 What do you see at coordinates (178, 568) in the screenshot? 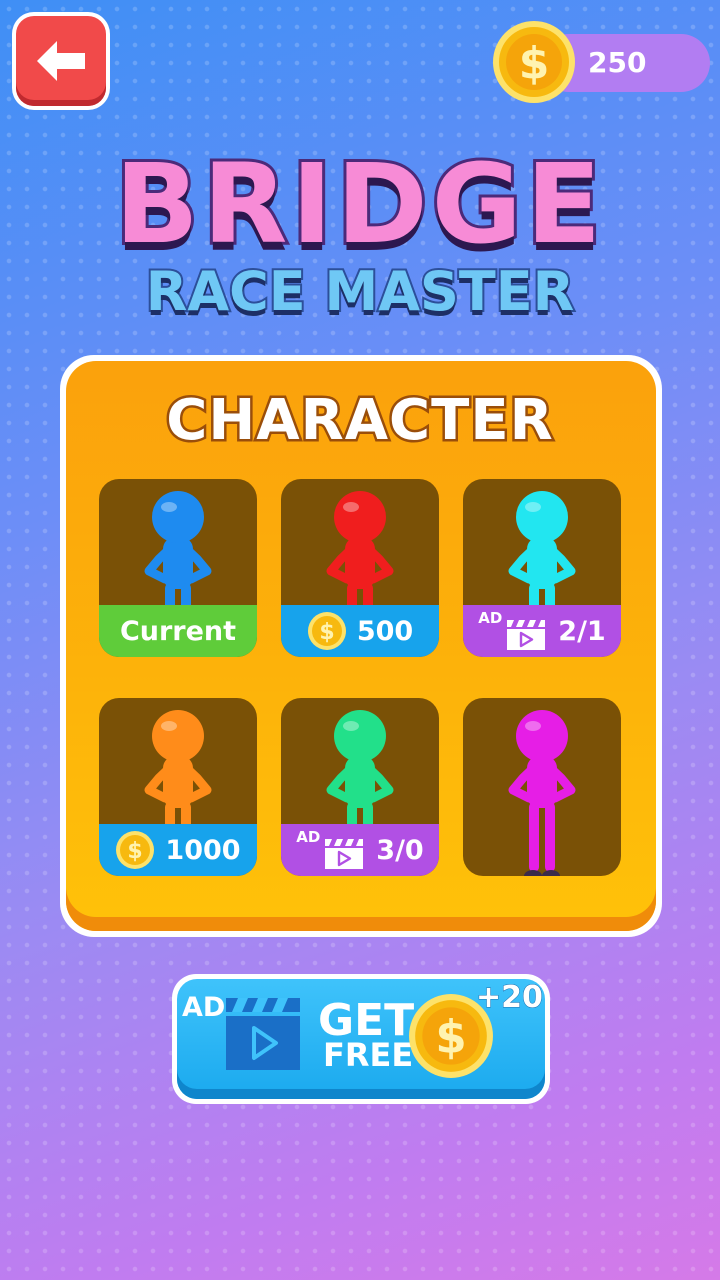
I see `character-card: Current` at bounding box center [178, 568].